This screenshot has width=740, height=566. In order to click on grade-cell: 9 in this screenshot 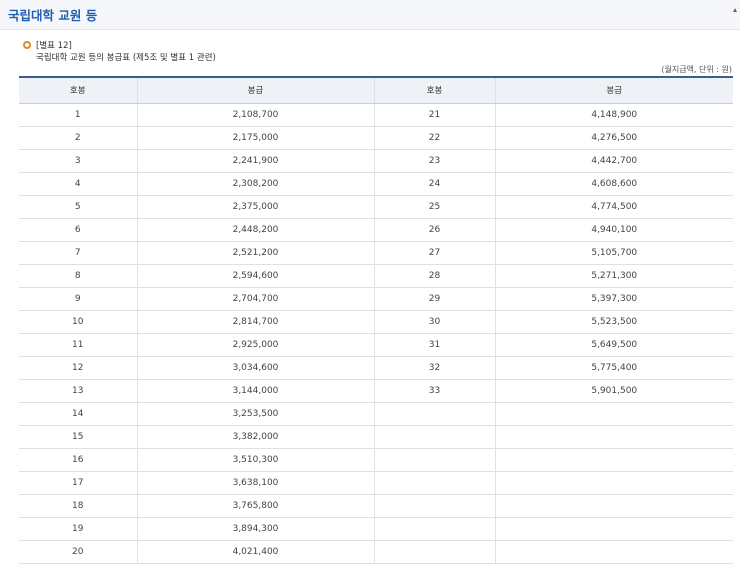, I will do `click(78, 299)`.